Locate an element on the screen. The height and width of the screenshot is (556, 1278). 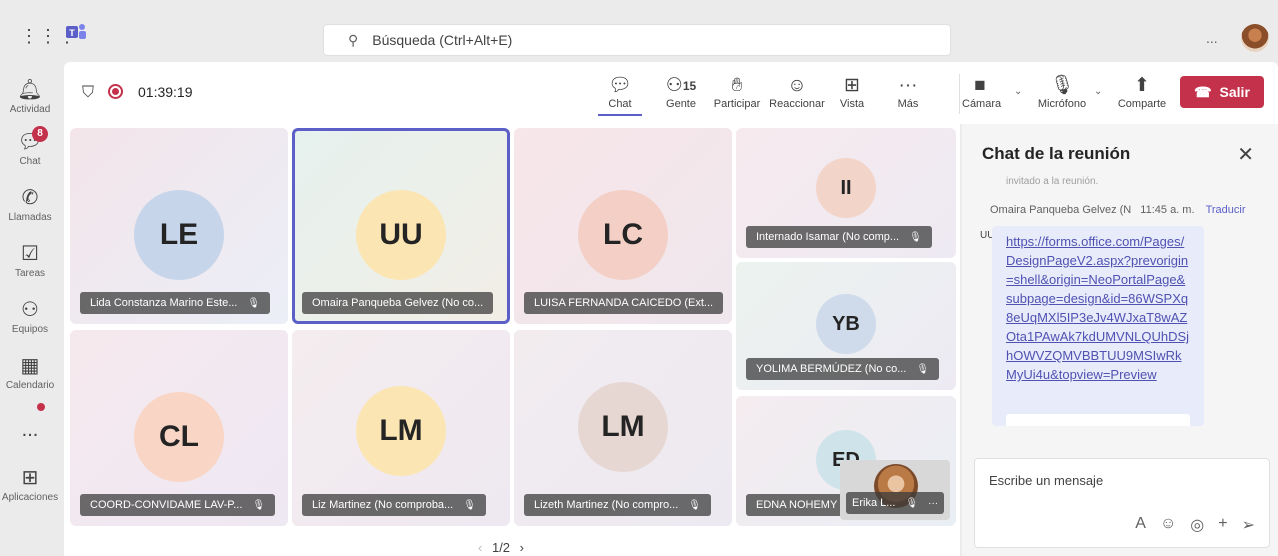
participant-name: EDNA NOHEMY is located at coordinates (797, 505).